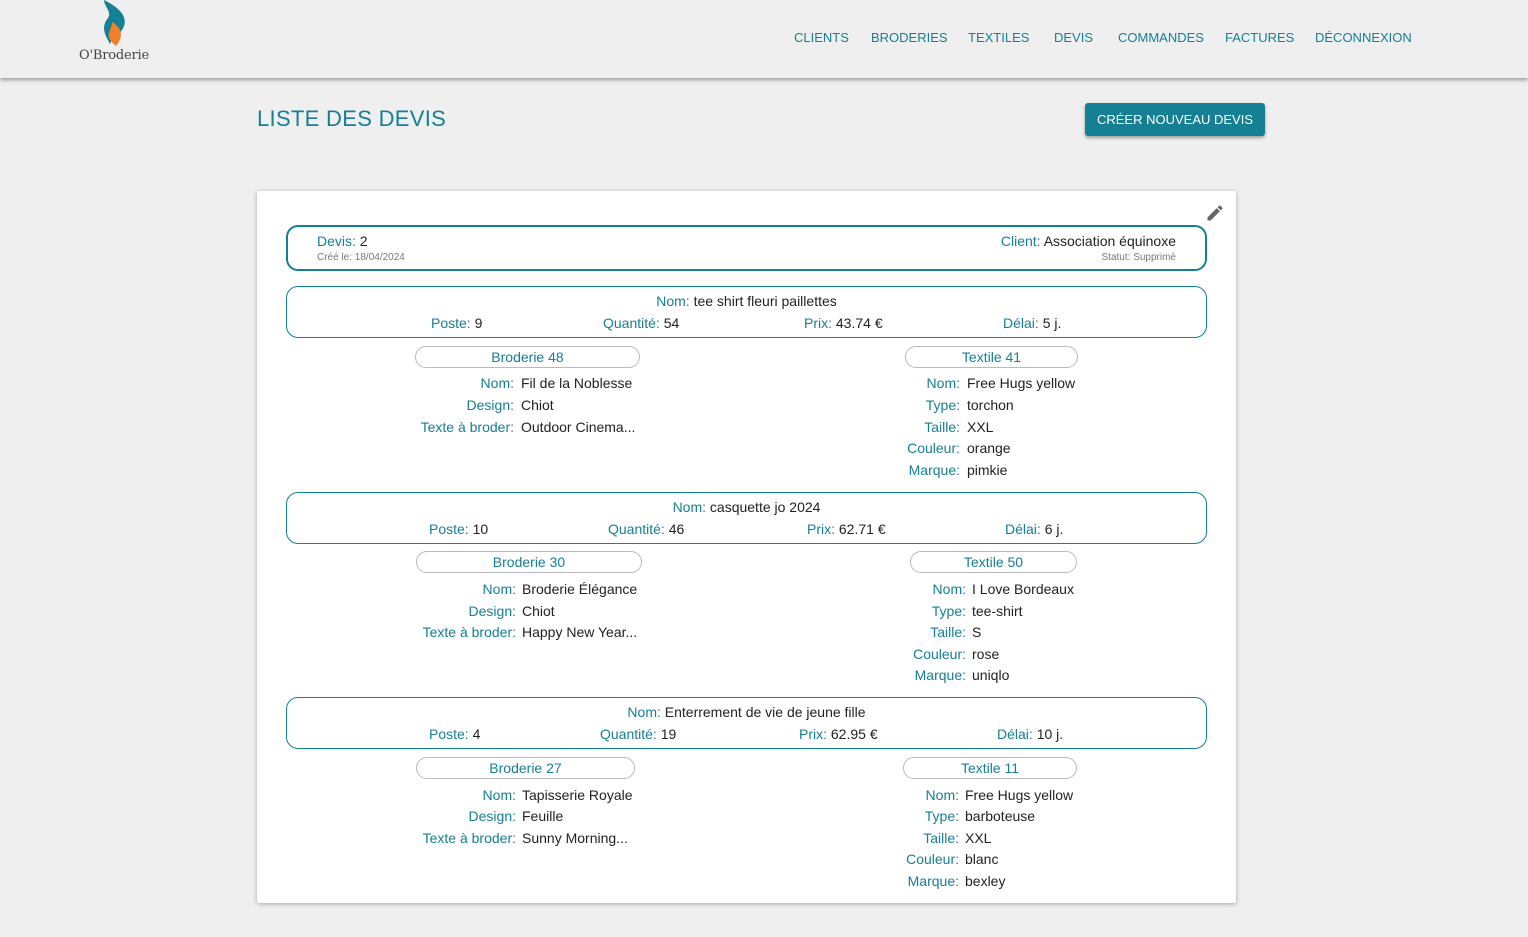  What do you see at coordinates (1088, 241) in the screenshot?
I see `quote-client: Client: Association équinoxe` at bounding box center [1088, 241].